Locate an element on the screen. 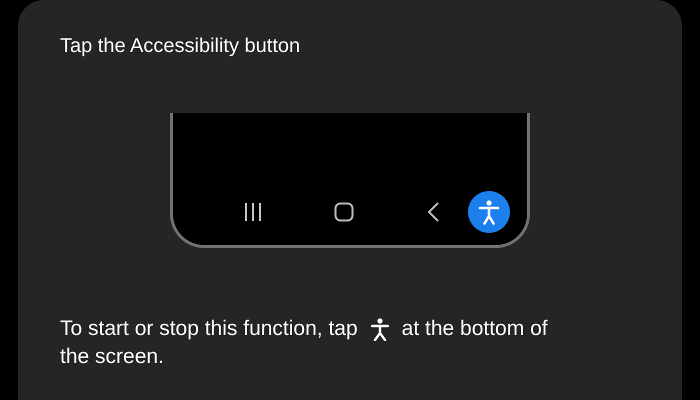  back-icon is located at coordinates (433, 212).